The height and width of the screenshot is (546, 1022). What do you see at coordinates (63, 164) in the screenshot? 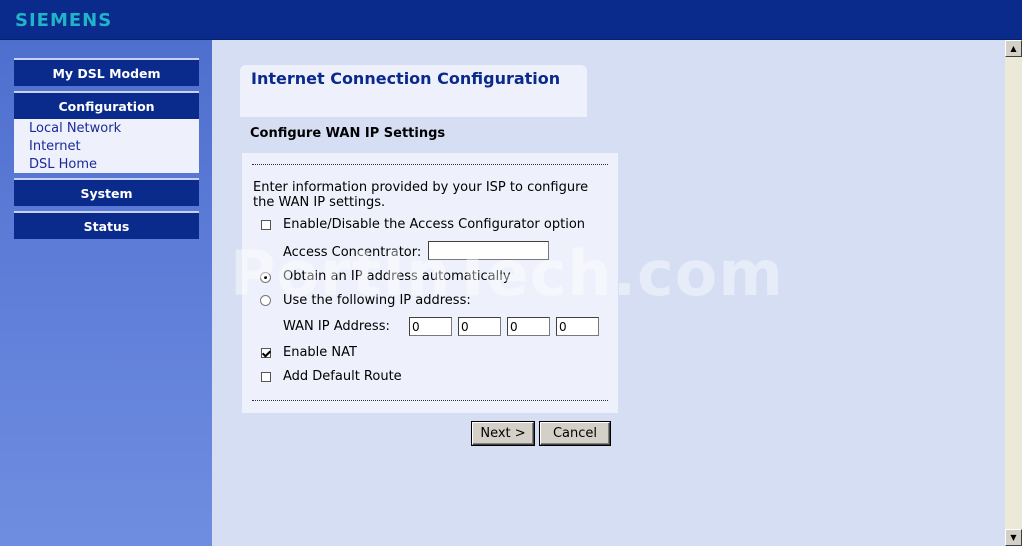
I see `submenu-item-dsl-home: DSL Home` at bounding box center [63, 164].